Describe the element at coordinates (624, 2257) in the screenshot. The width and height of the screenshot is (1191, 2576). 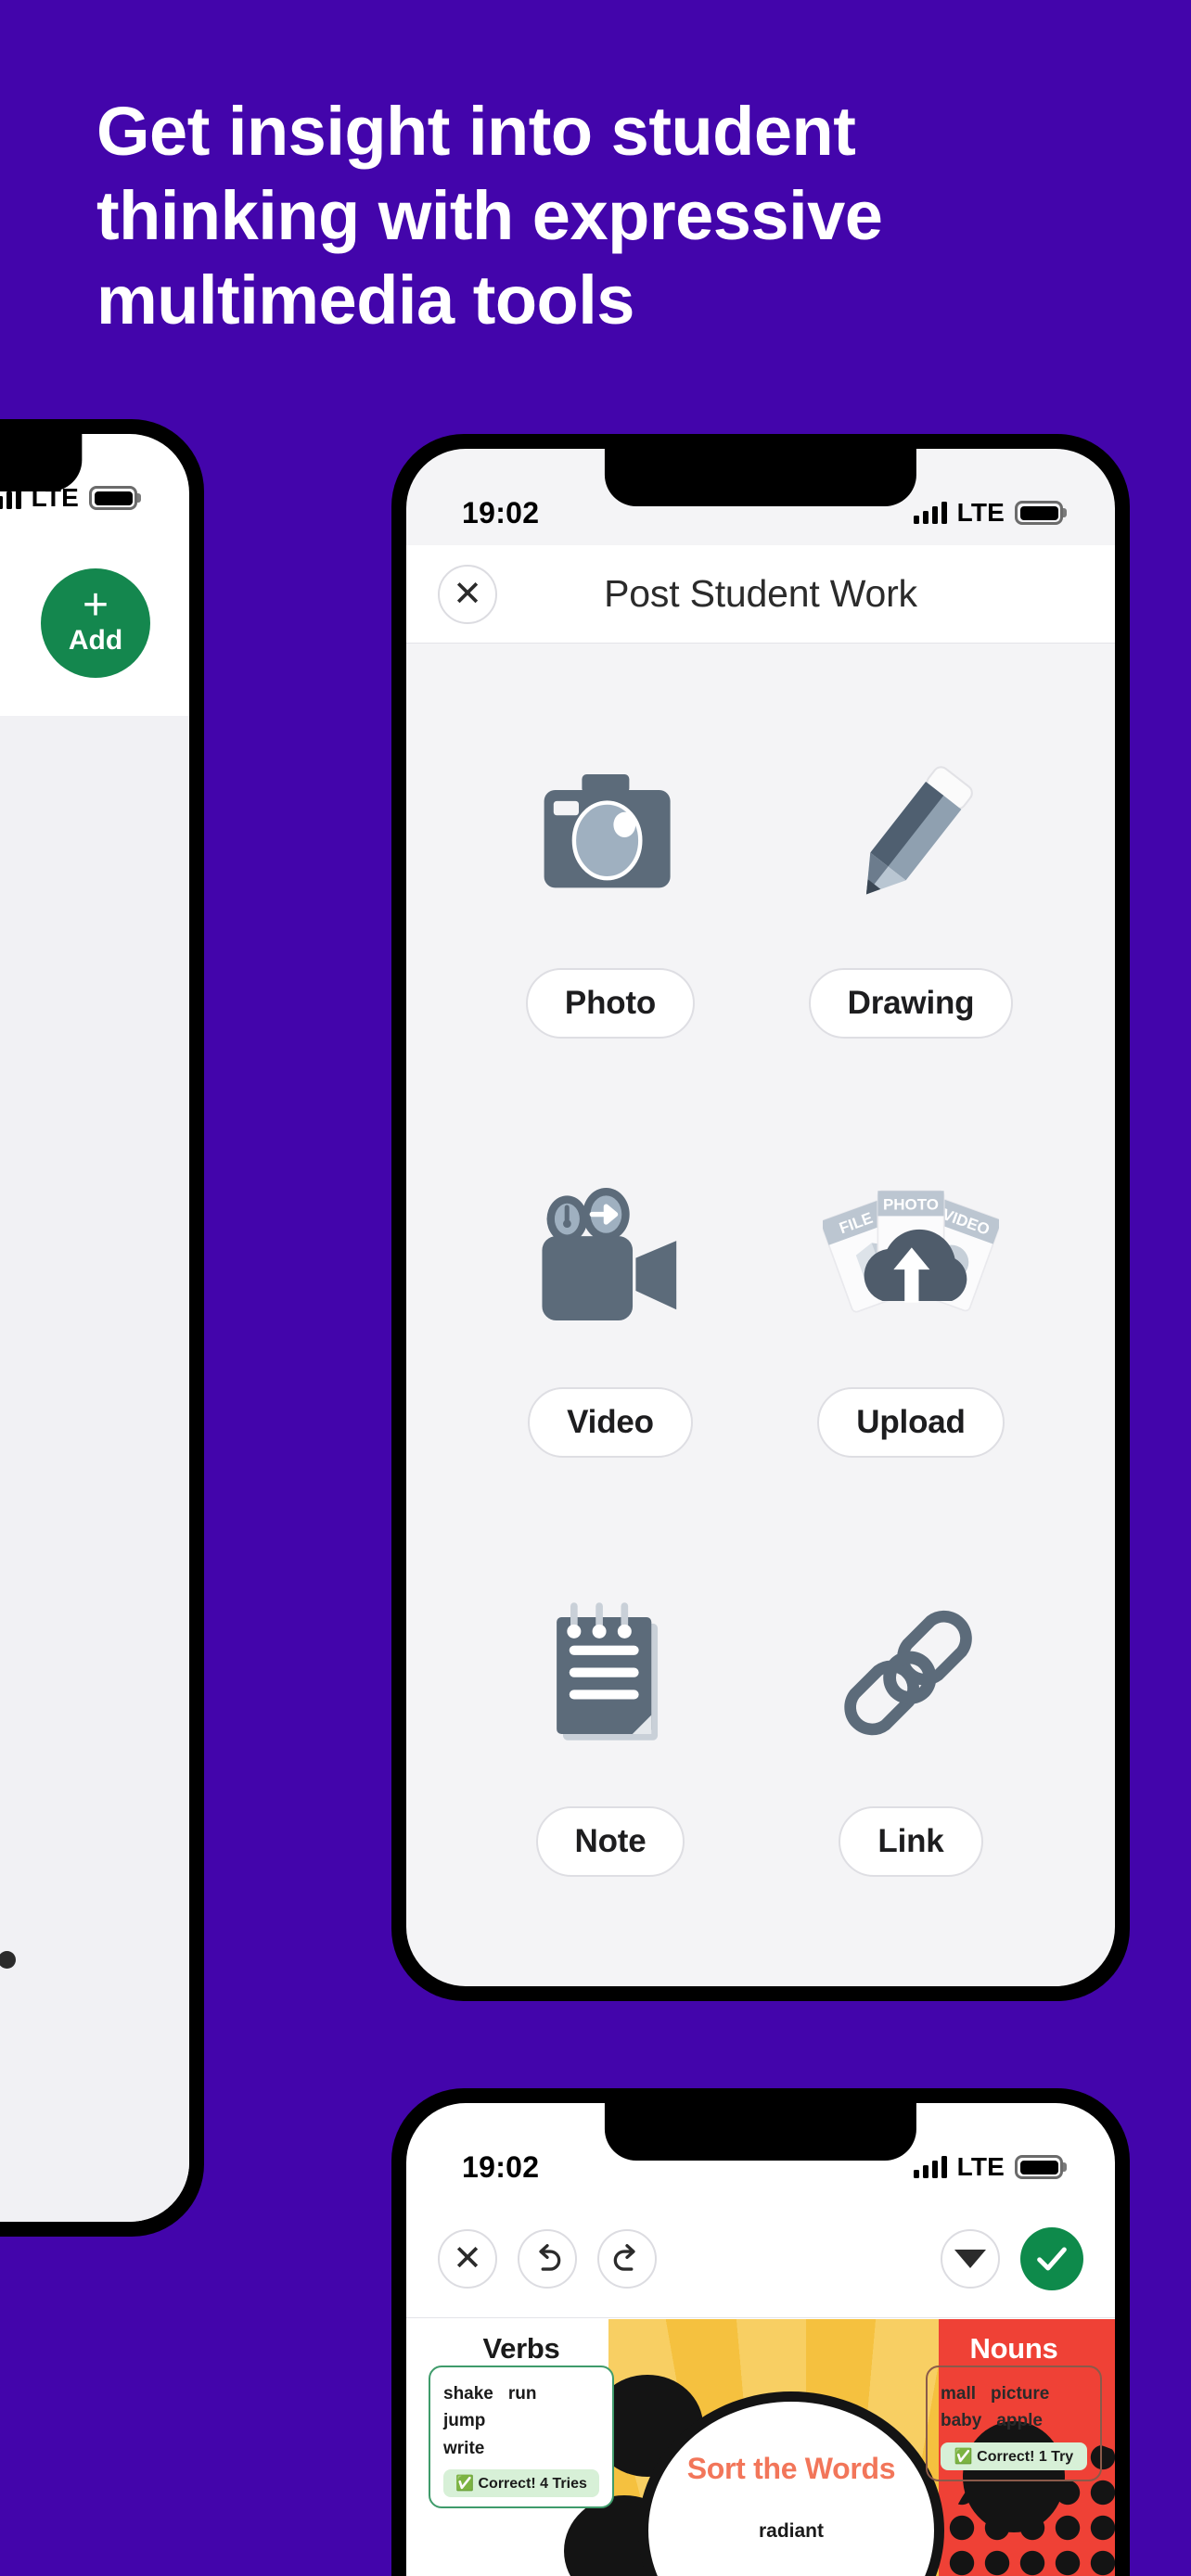
I see `redo-icon` at that location.